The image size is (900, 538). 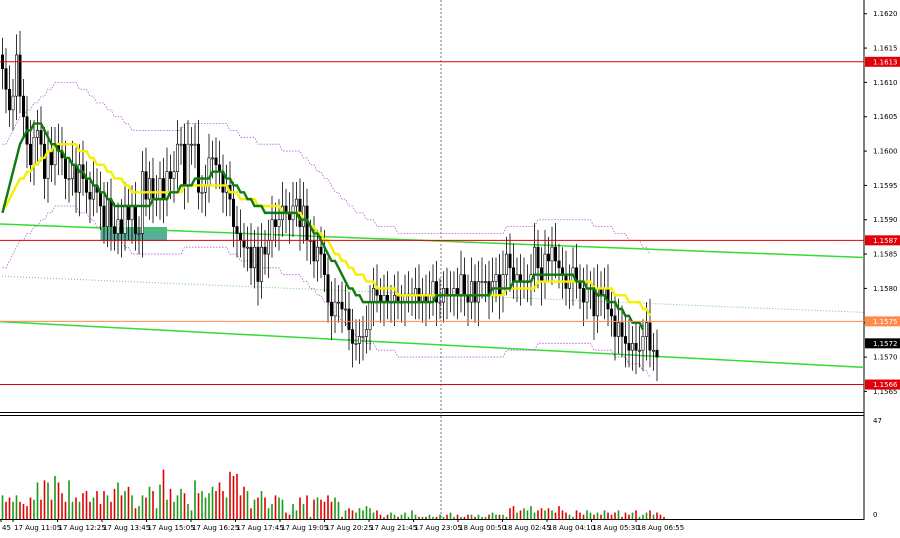 I want to click on price-tick-label: 1.1580, so click(x=885, y=289).